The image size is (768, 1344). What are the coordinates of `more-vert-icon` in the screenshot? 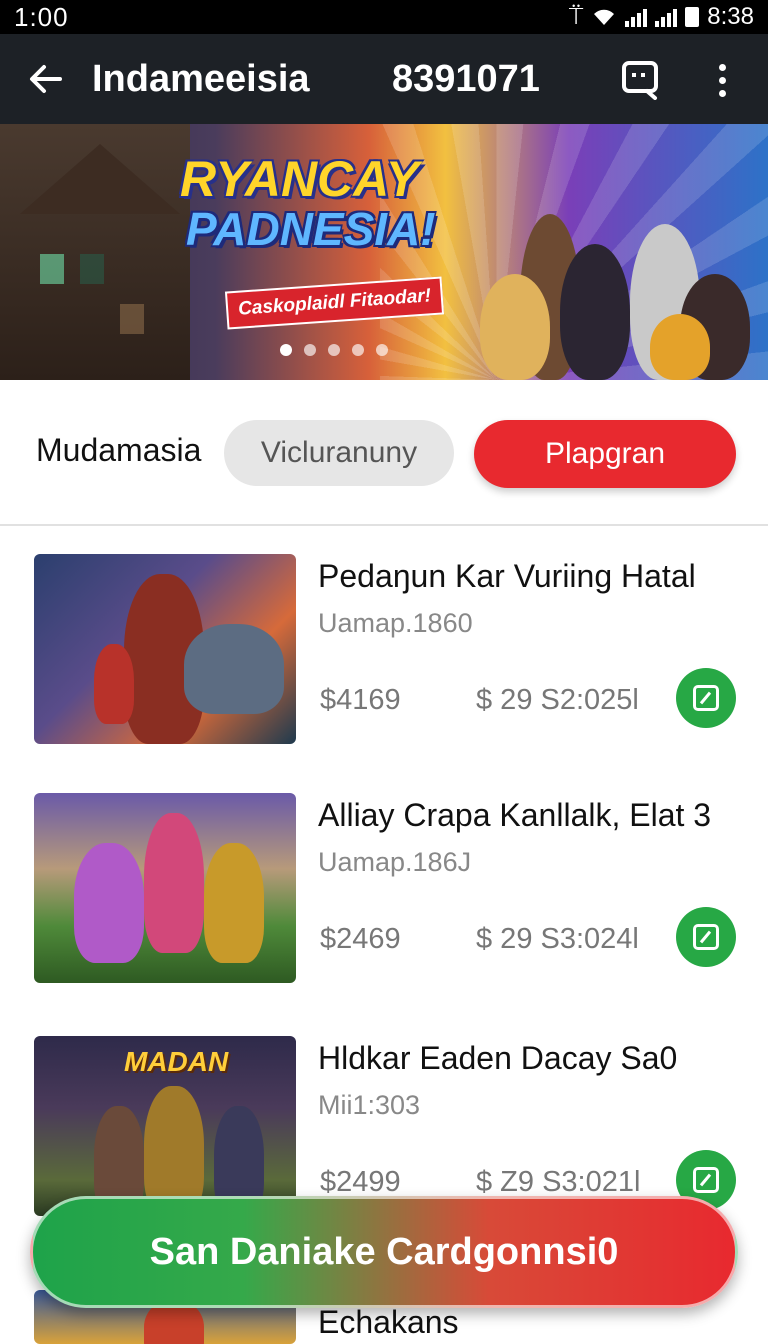 It's located at (722, 67).